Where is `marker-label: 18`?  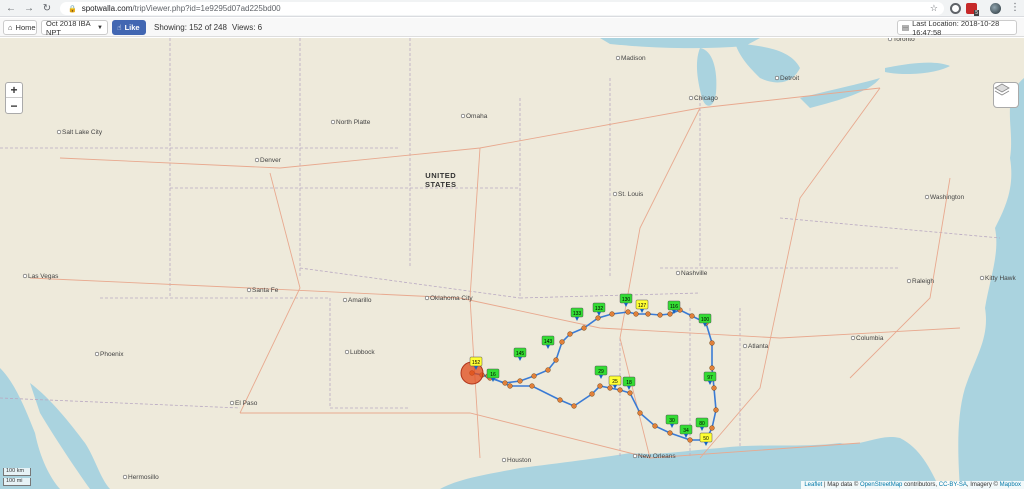
marker-label: 18 is located at coordinates (629, 383).